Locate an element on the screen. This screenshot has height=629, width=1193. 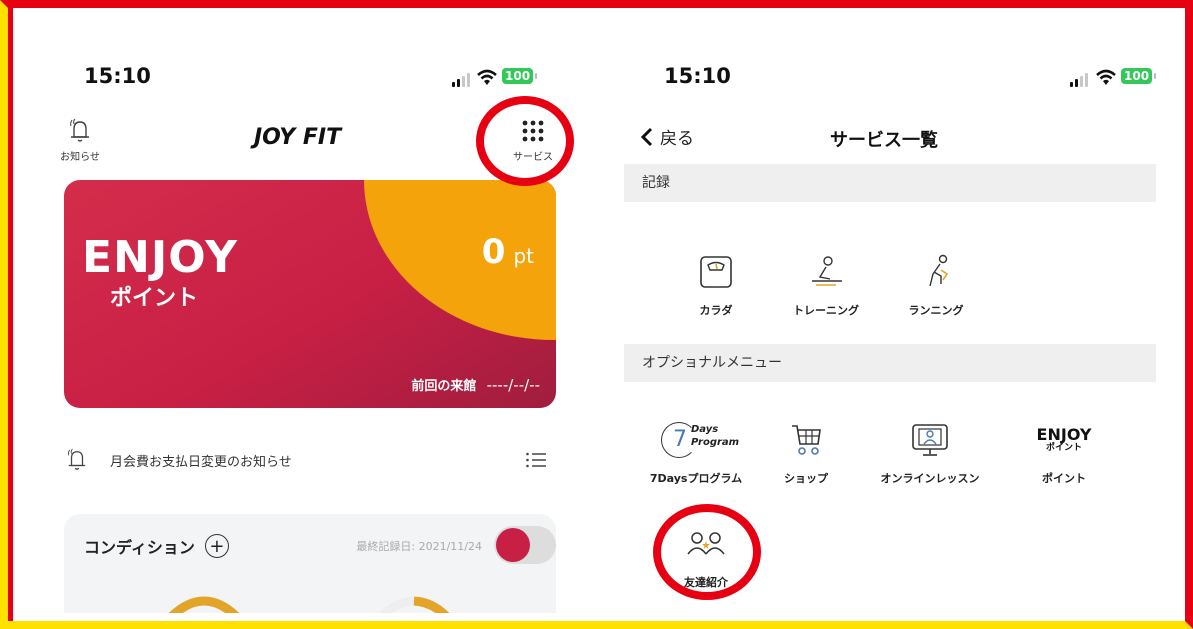
section-header-records: 記録 is located at coordinates (890, 183).